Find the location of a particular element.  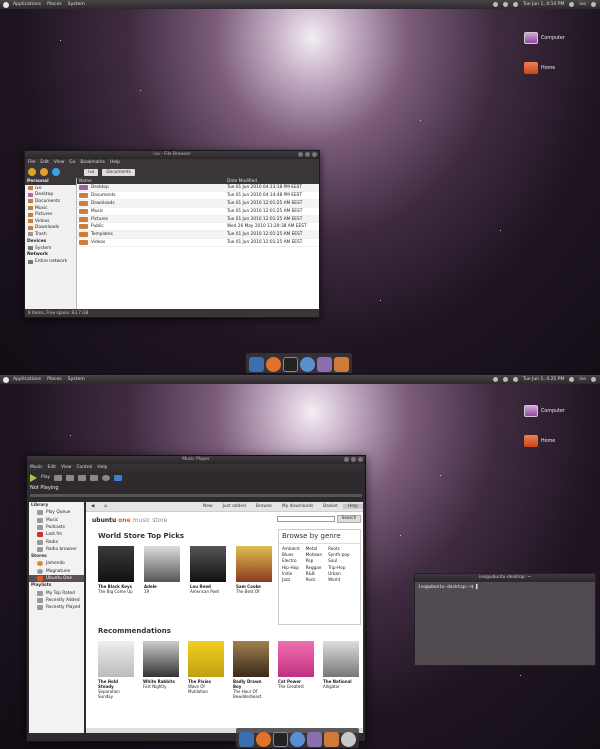

nav-back-icon: ◀ is located at coordinates (92, 506).